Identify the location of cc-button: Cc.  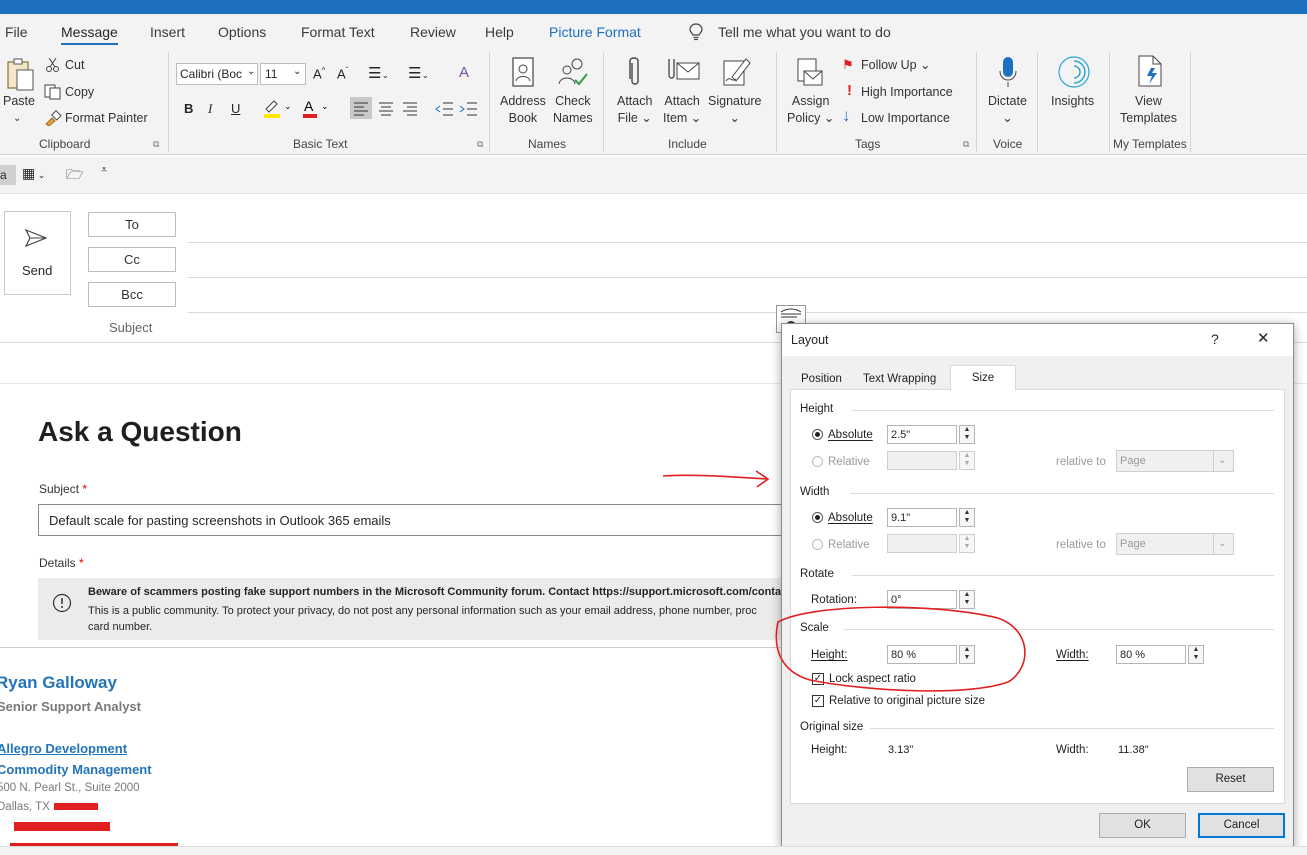
(132, 259).